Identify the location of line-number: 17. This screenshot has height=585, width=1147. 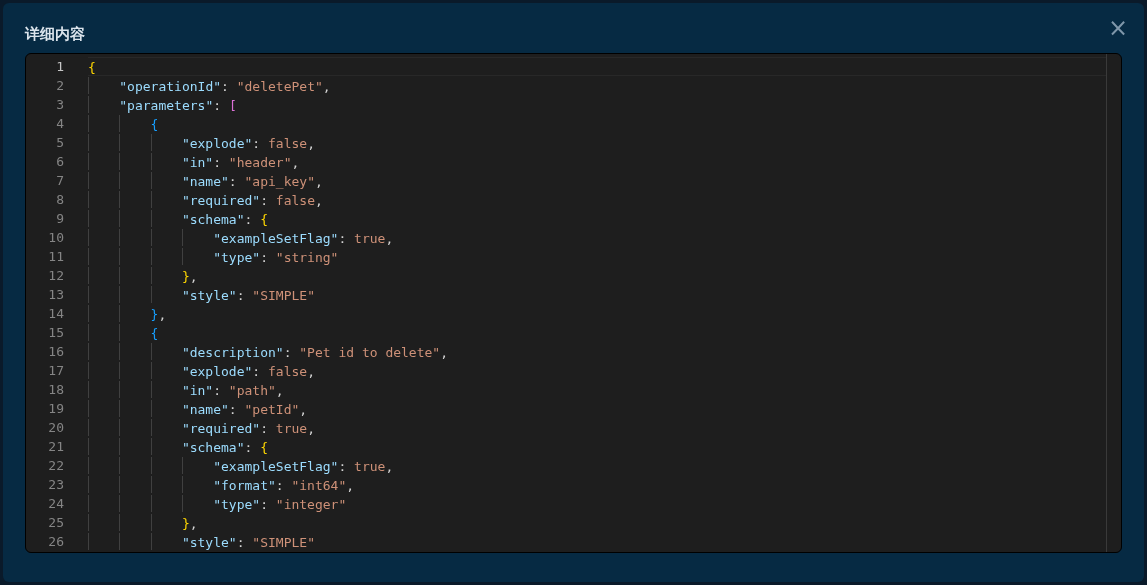
(55, 371).